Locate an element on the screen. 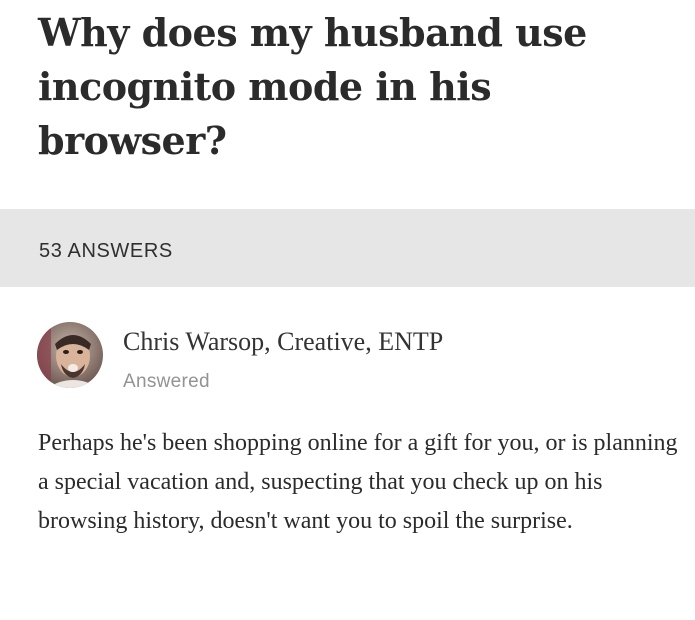 The width and height of the screenshot is (695, 620). author-avatar is located at coordinates (70, 355).